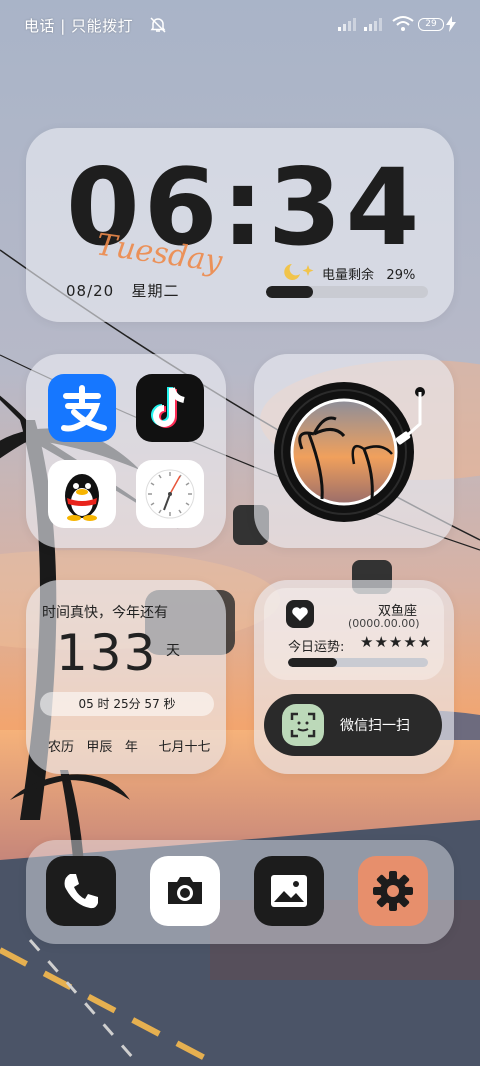 The width and height of the screenshot is (480, 1066). Describe the element at coordinates (451, 24) in the screenshot. I see `charging-icon` at that location.